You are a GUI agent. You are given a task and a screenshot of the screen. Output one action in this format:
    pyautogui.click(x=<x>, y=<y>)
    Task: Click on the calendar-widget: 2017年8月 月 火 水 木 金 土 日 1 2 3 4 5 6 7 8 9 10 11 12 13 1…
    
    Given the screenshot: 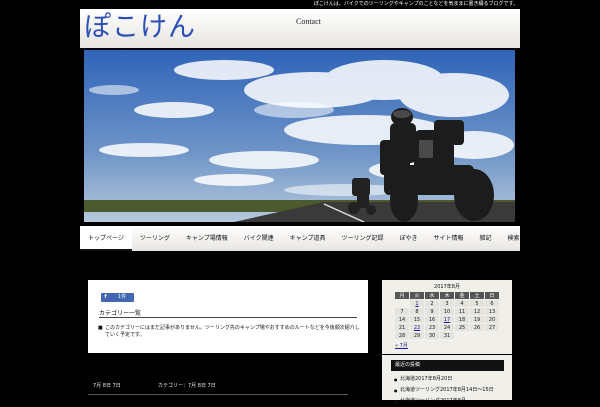 What is the action you would take?
    pyautogui.click(x=447, y=317)
    